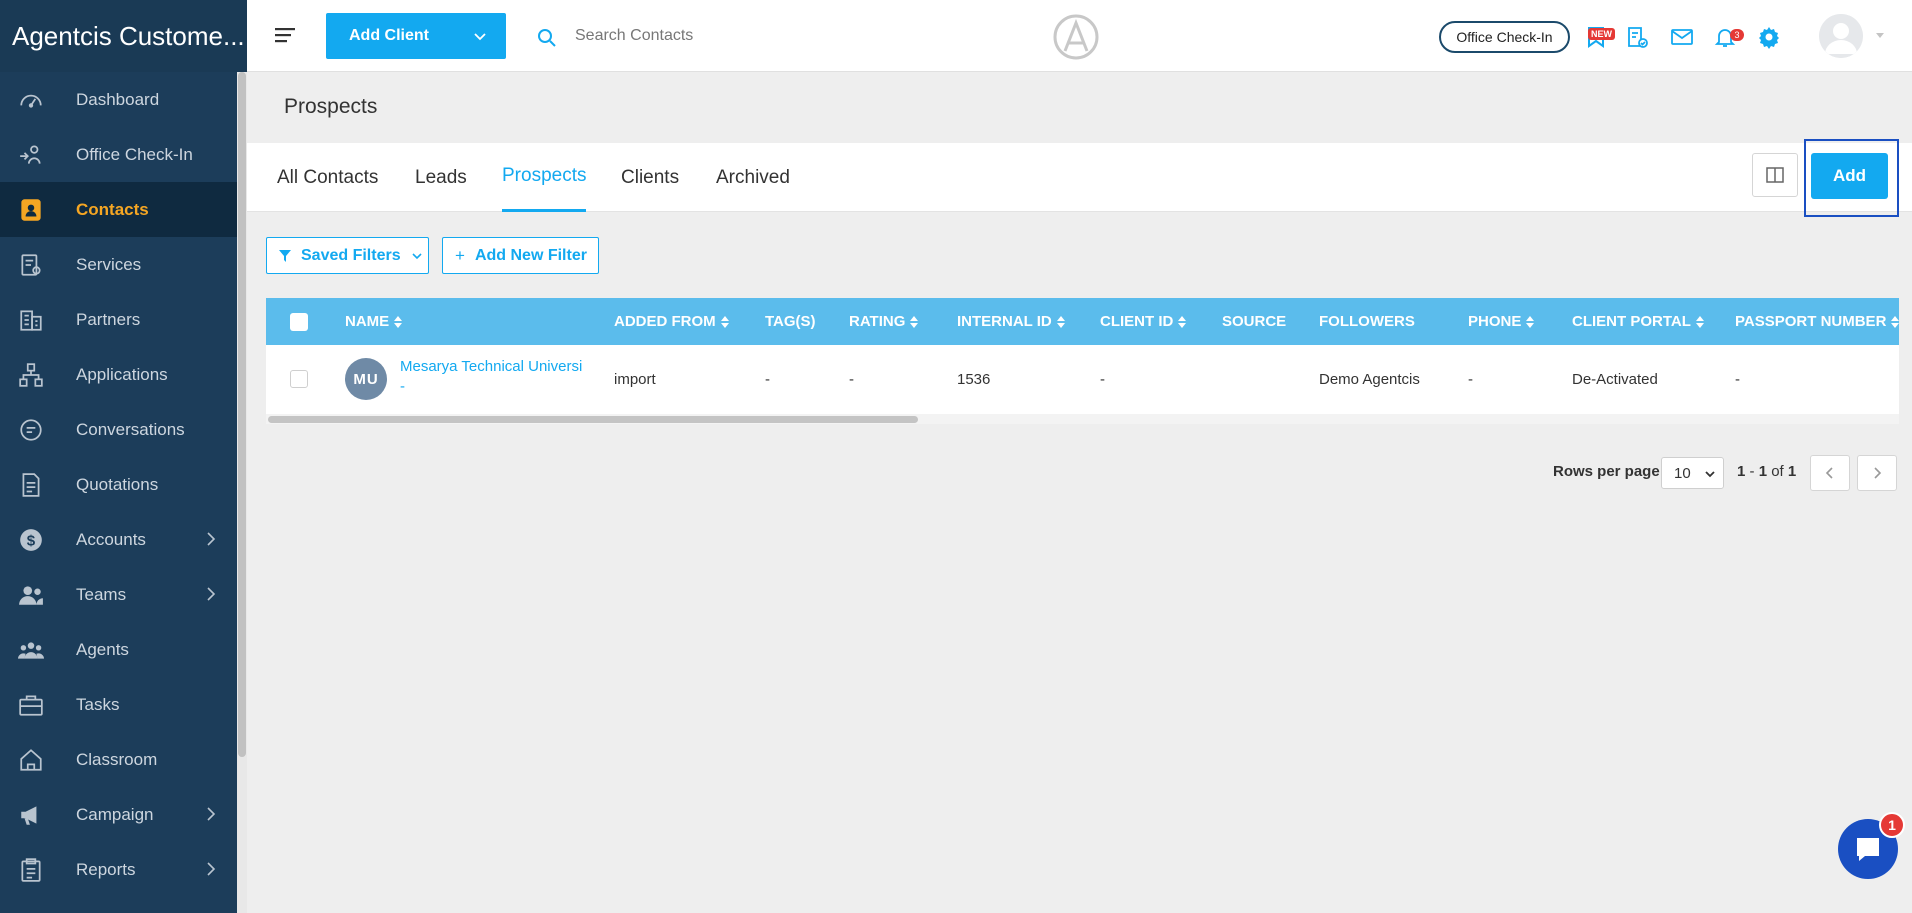  What do you see at coordinates (1470, 379) in the screenshot?
I see `cell-phone: -` at bounding box center [1470, 379].